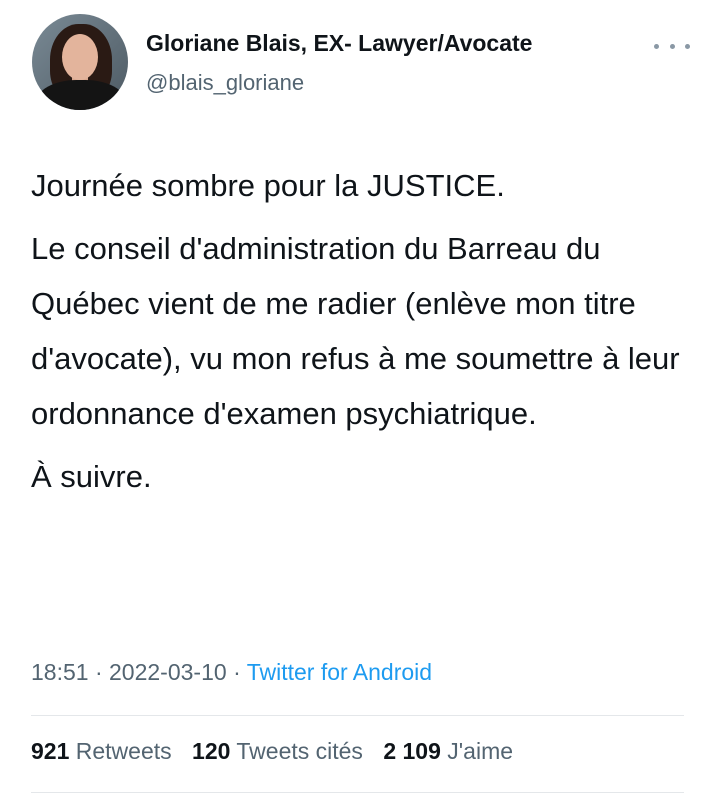 The image size is (714, 800). What do you see at coordinates (339, 43) in the screenshot?
I see `author-display-name: Gloriane Blais, EX- Lawyer/Avocate` at bounding box center [339, 43].